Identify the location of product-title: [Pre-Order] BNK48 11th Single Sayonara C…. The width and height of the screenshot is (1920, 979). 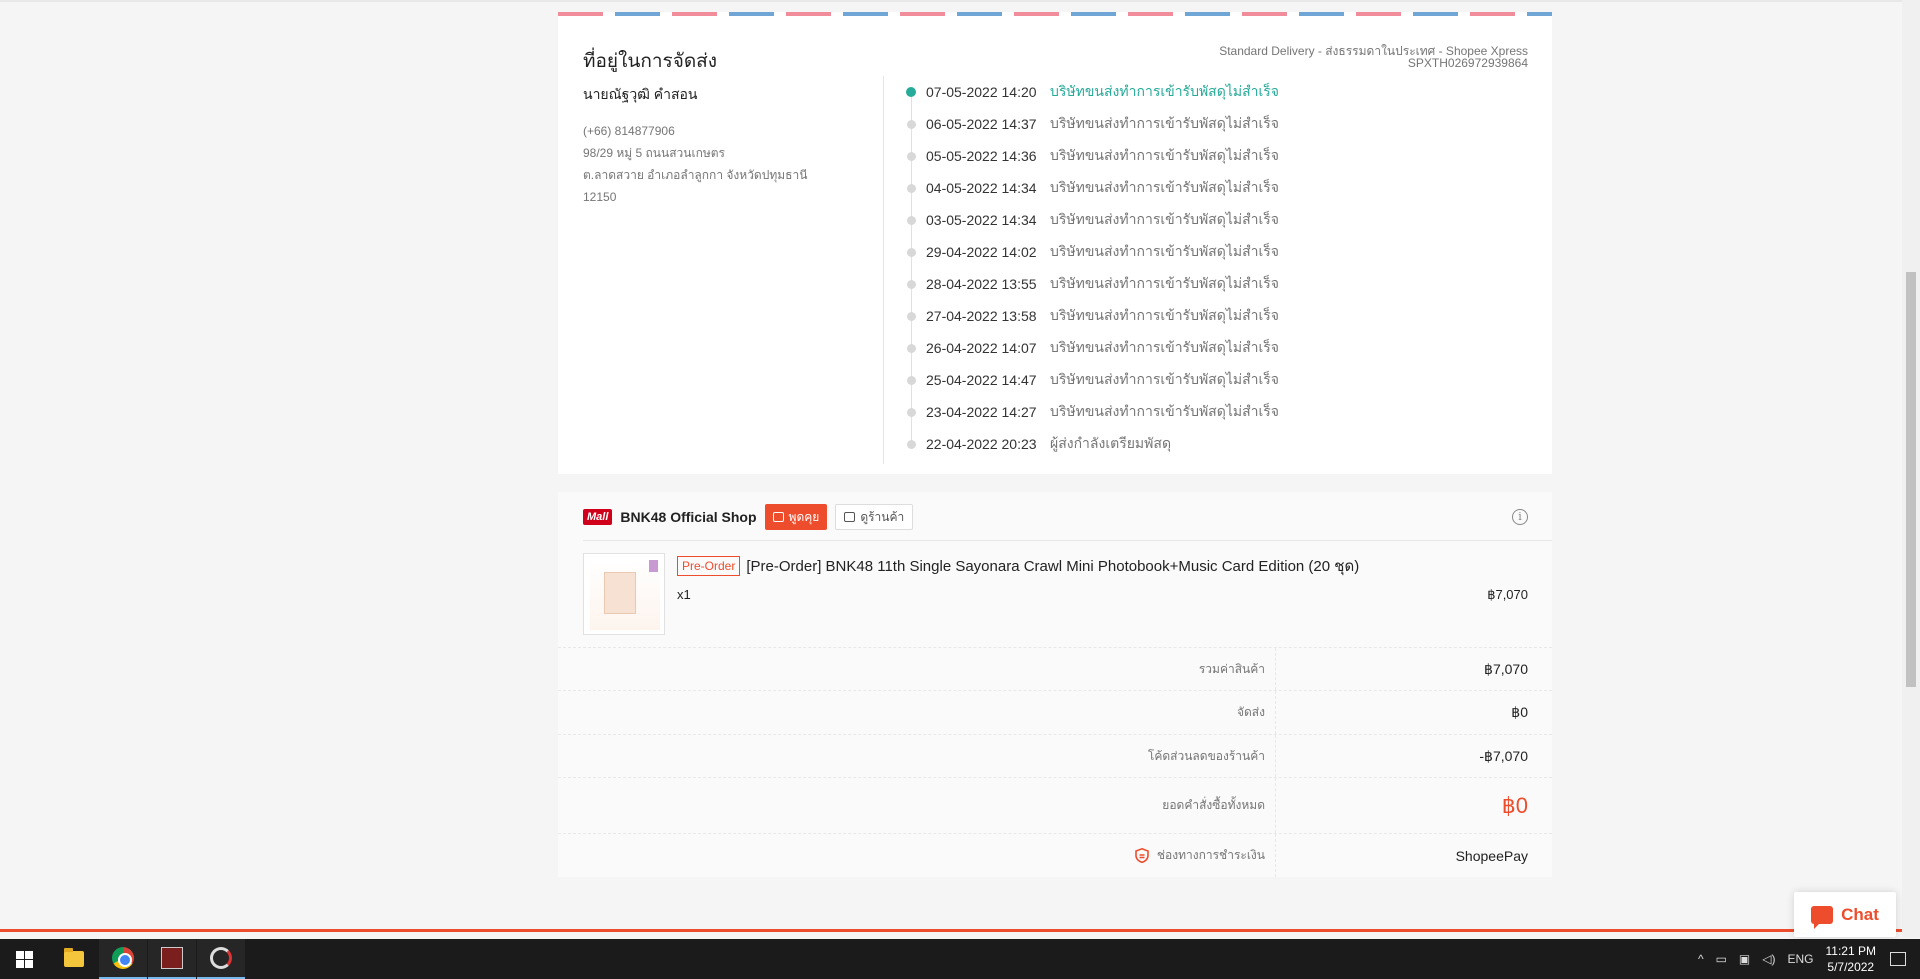
(1052, 566).